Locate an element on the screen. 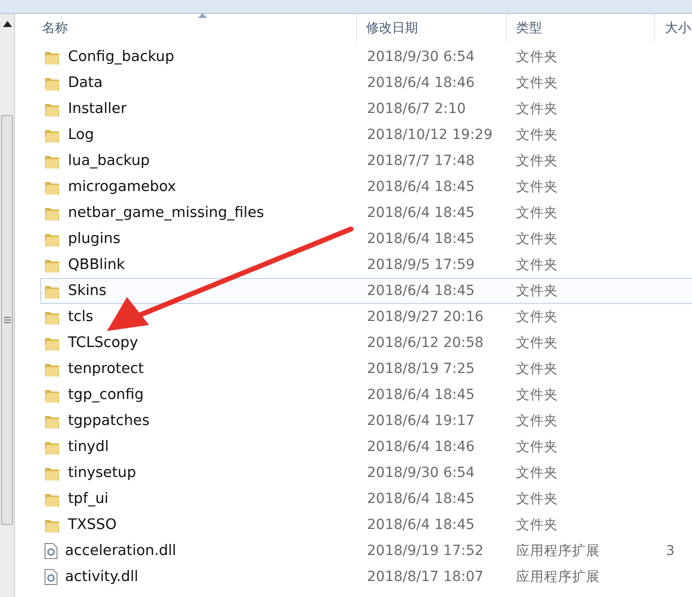 The width and height of the screenshot is (692, 597). column-header: 修改日期 is located at coordinates (432, 28).